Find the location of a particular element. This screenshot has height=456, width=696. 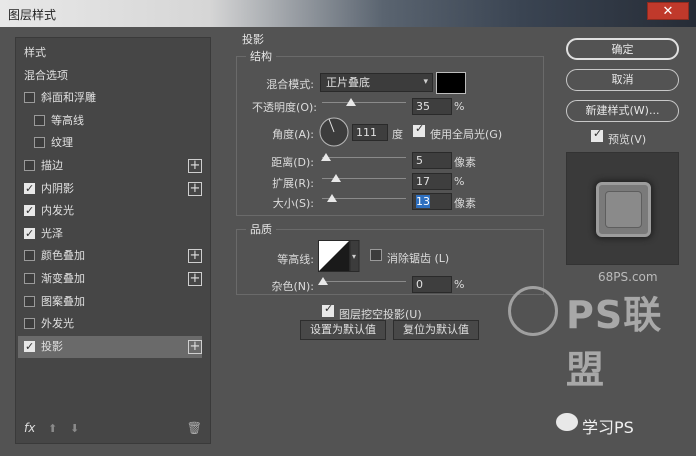

blend-mode-select: 正片叠底 ▾ is located at coordinates (376, 82).